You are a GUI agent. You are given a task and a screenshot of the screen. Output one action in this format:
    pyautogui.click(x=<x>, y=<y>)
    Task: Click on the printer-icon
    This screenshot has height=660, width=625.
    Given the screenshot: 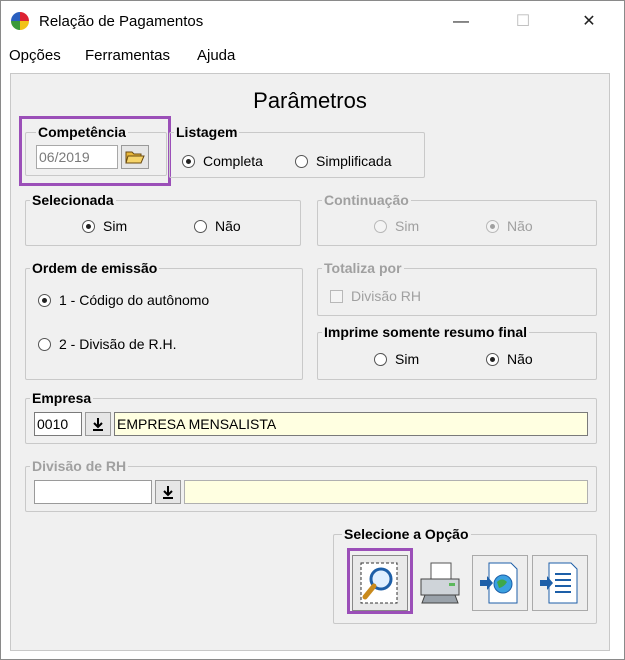 What is the action you would take?
    pyautogui.click(x=440, y=583)
    